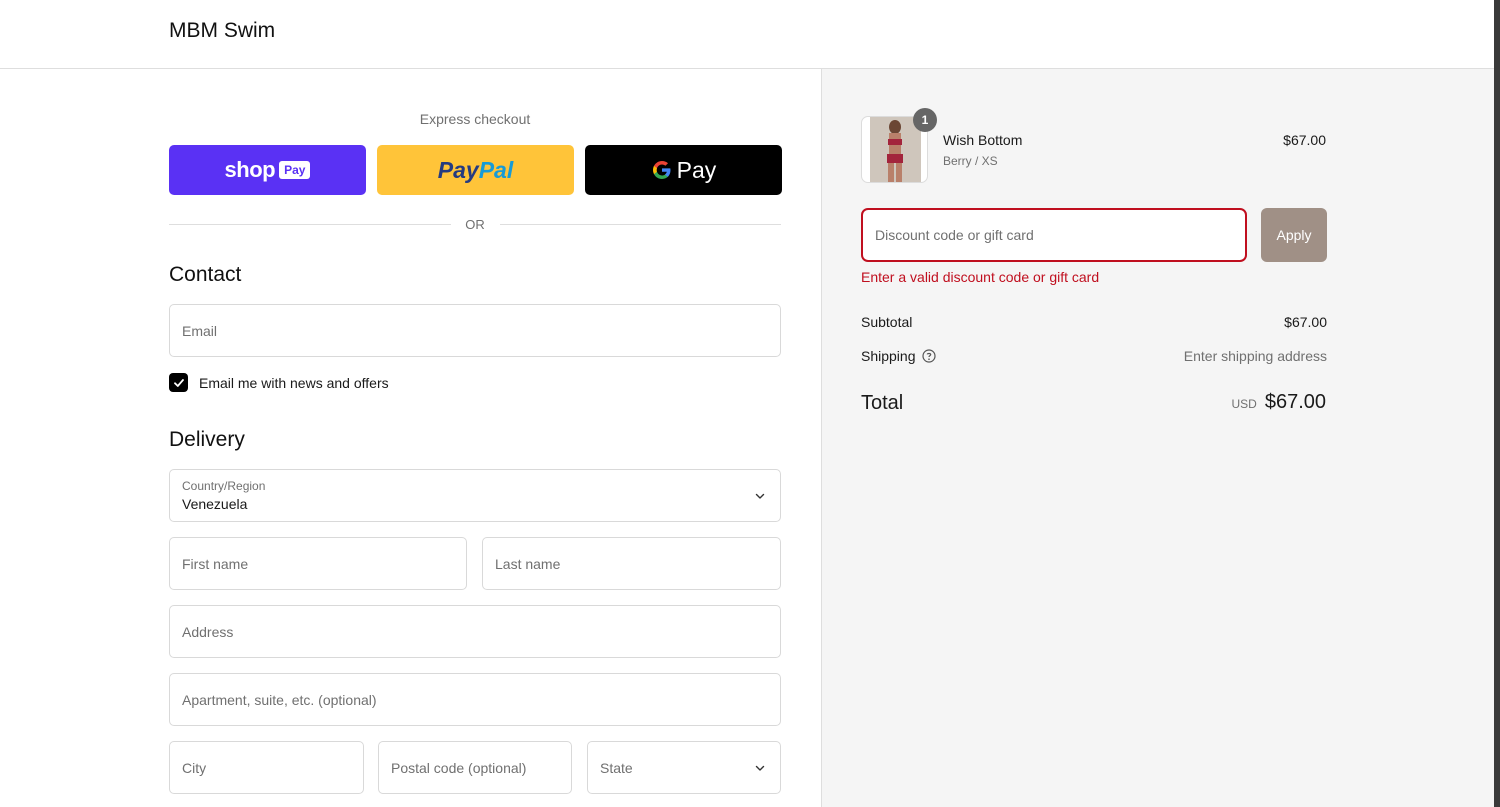 The width and height of the screenshot is (1500, 807). I want to click on postal-code-field, so click(475, 767).